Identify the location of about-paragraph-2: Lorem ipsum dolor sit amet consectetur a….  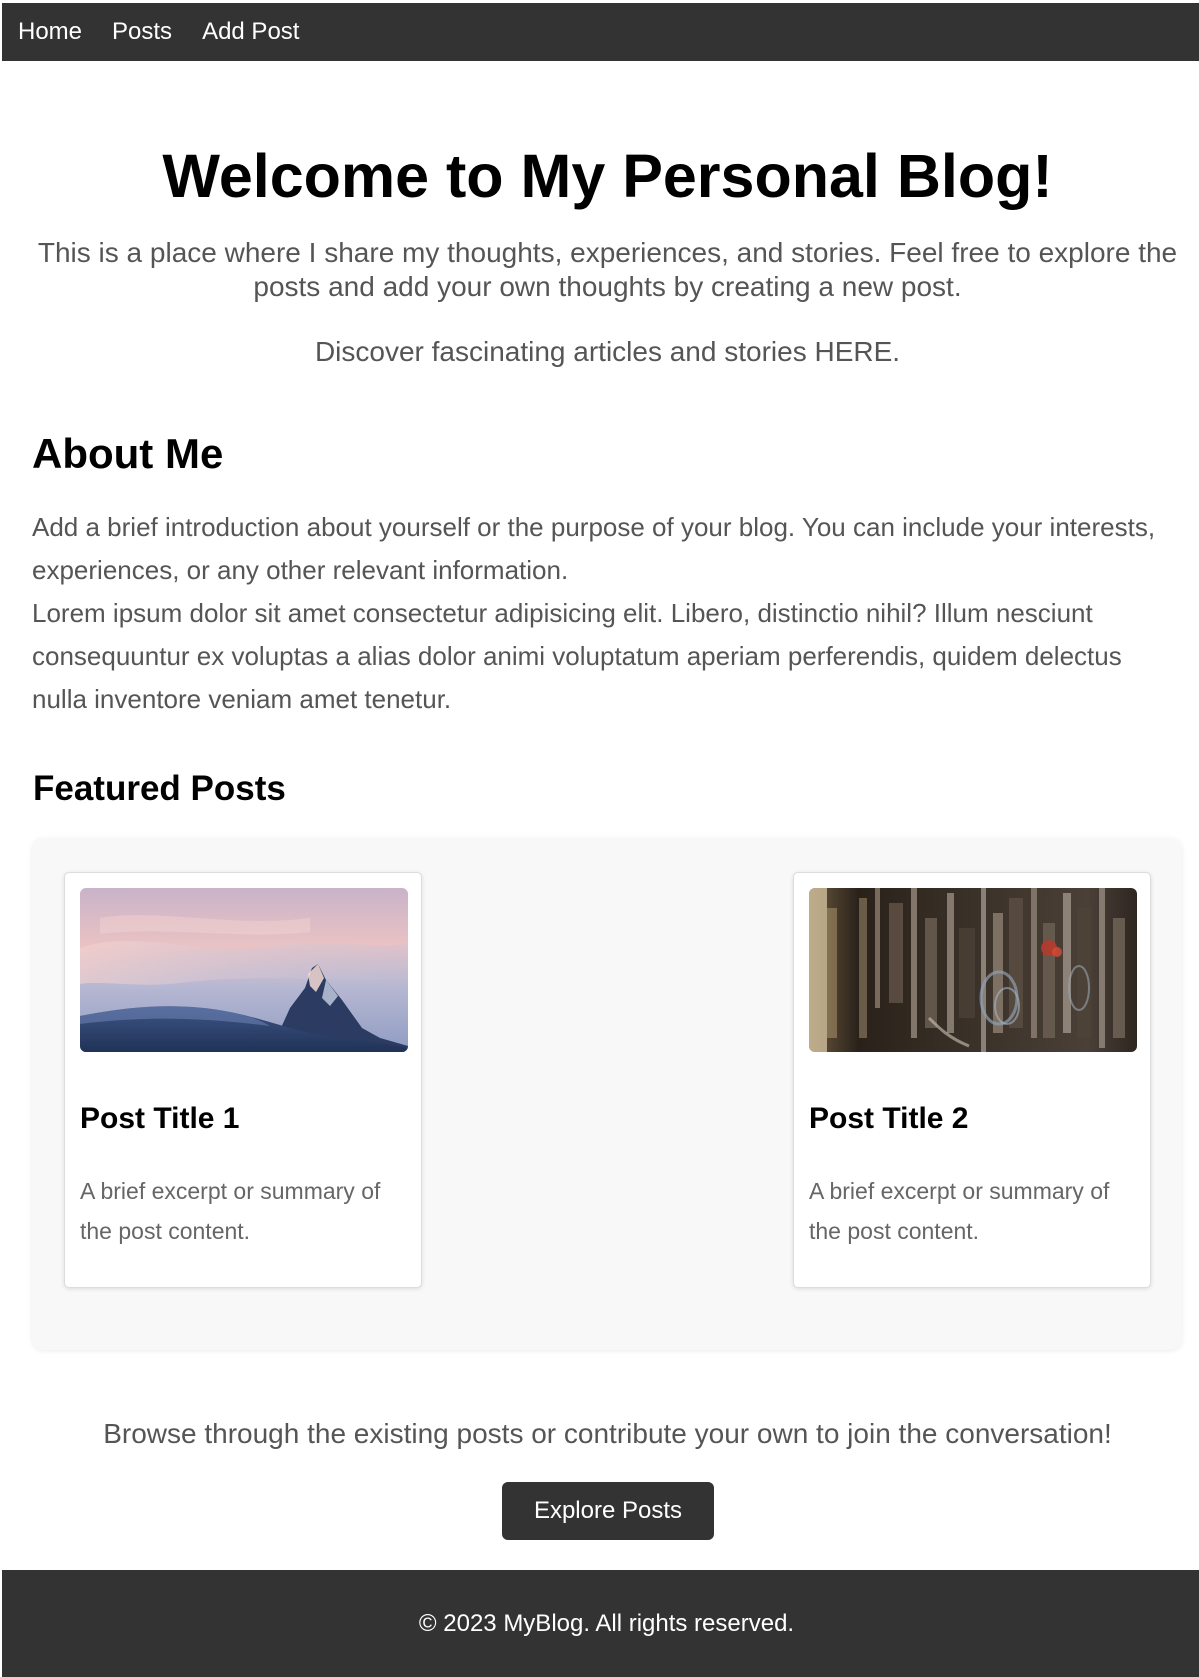
(577, 656).